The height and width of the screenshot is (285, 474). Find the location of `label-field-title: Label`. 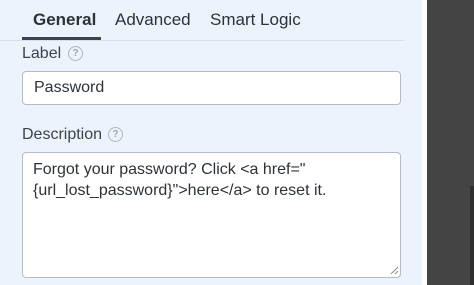

label-field-title: Label is located at coordinates (42, 53).